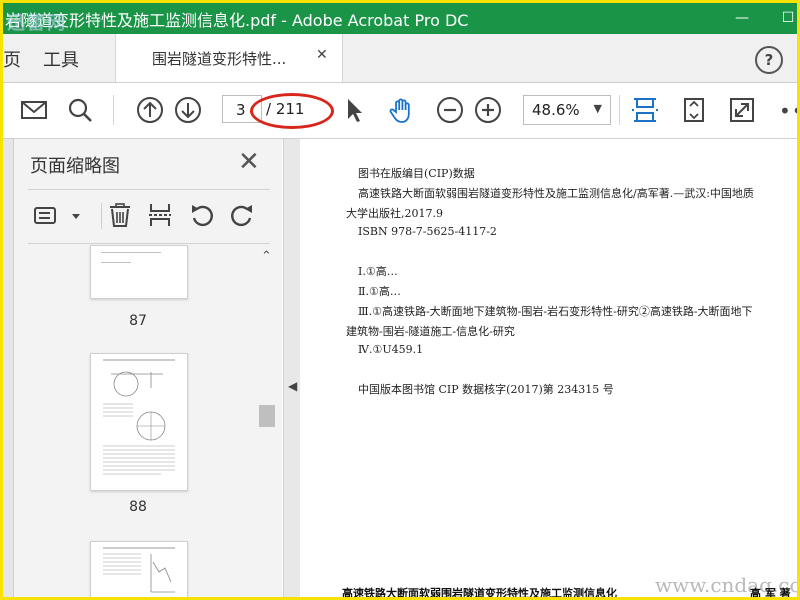 The height and width of the screenshot is (600, 800). I want to click on search-icon, so click(80, 110).